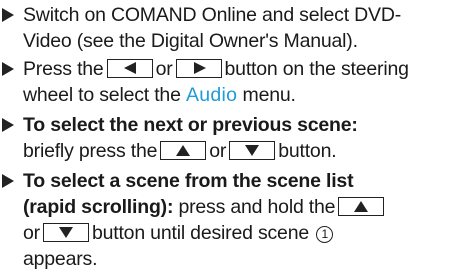 This screenshot has height=275, width=462. What do you see at coordinates (190, 125) in the screenshot?
I see `step-3-heading: To select the next or previous scene:` at bounding box center [190, 125].